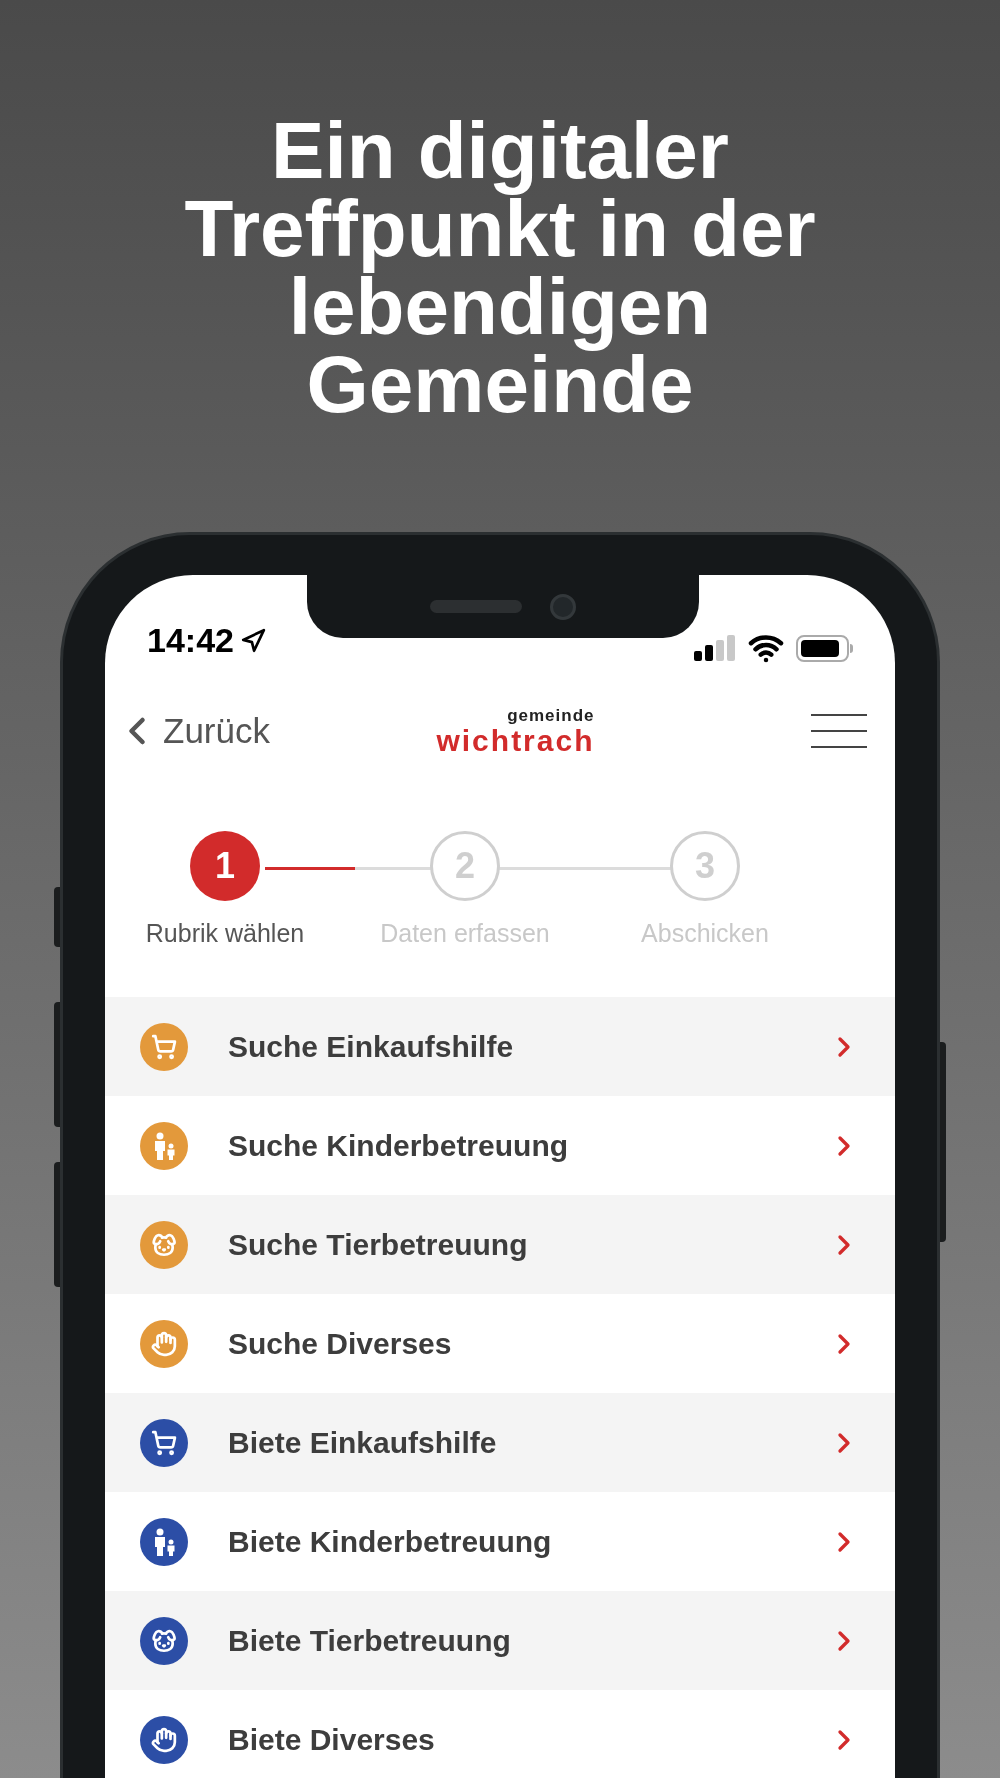 The width and height of the screenshot is (1000, 1778). I want to click on category-row: Biete Tierbetreuung, so click(500, 1640).